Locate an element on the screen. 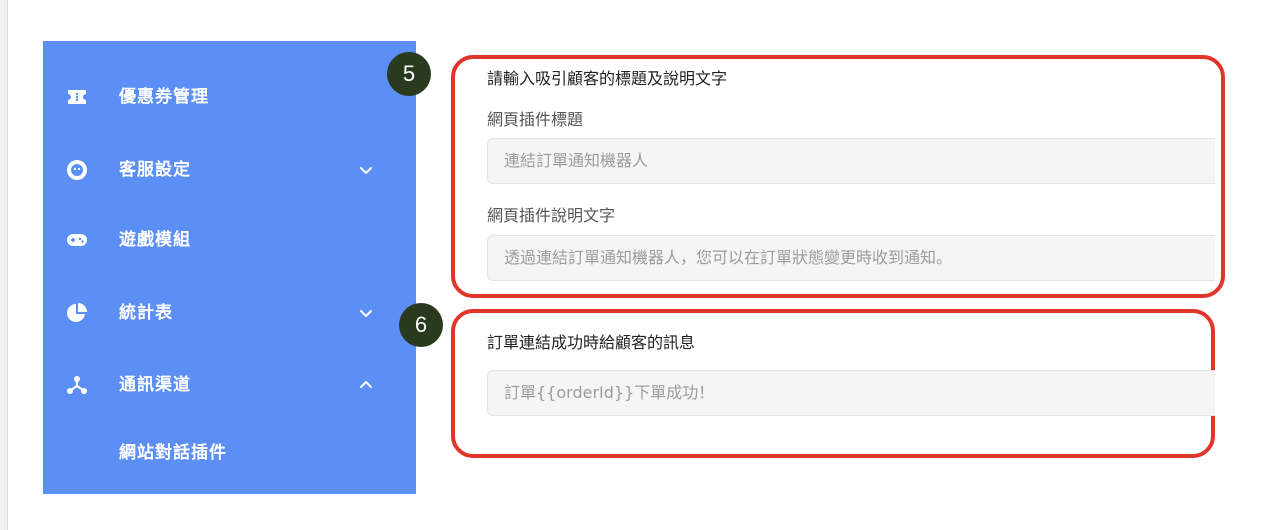  pie-chart-icon is located at coordinates (77, 313).